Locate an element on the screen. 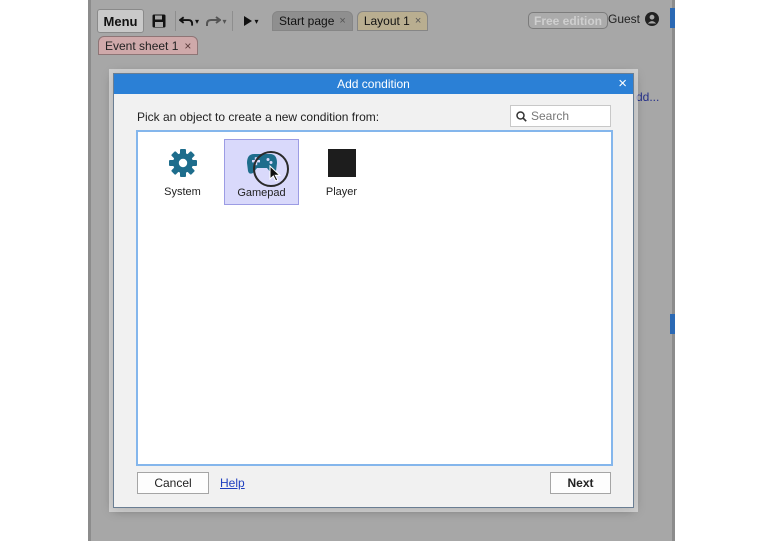 Image resolution: width=763 pixels, height=541 pixels. gear-icon is located at coordinates (183, 163).